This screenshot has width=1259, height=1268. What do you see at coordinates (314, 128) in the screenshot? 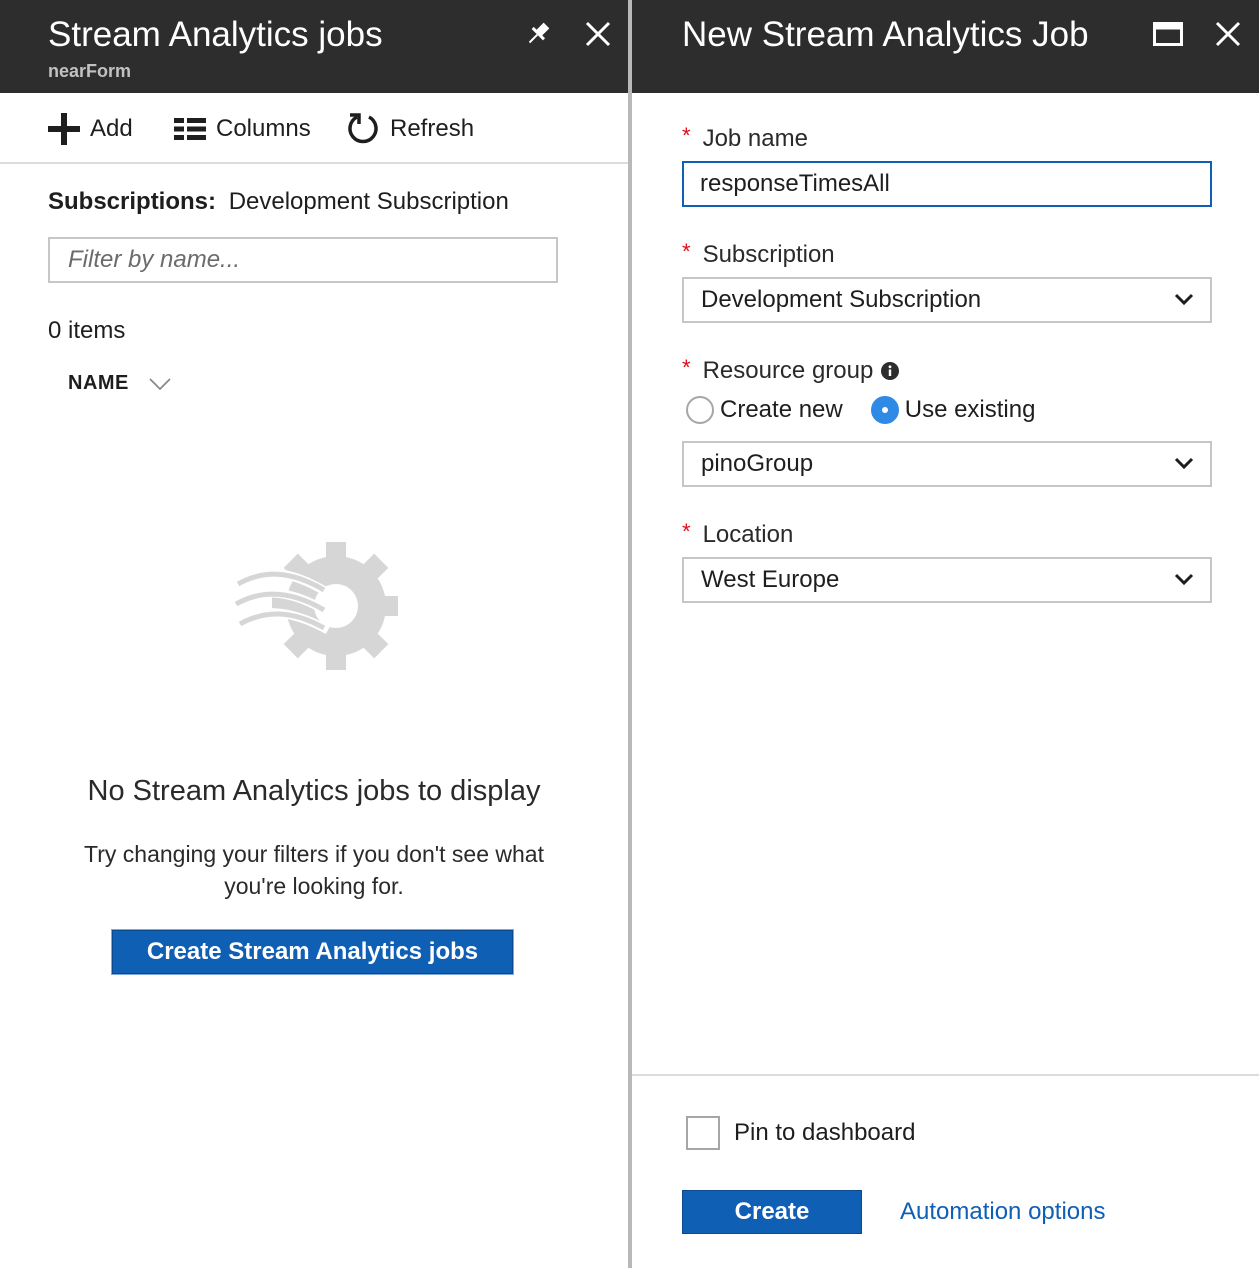
I see `command-bar: Add Columns Refresh` at bounding box center [314, 128].